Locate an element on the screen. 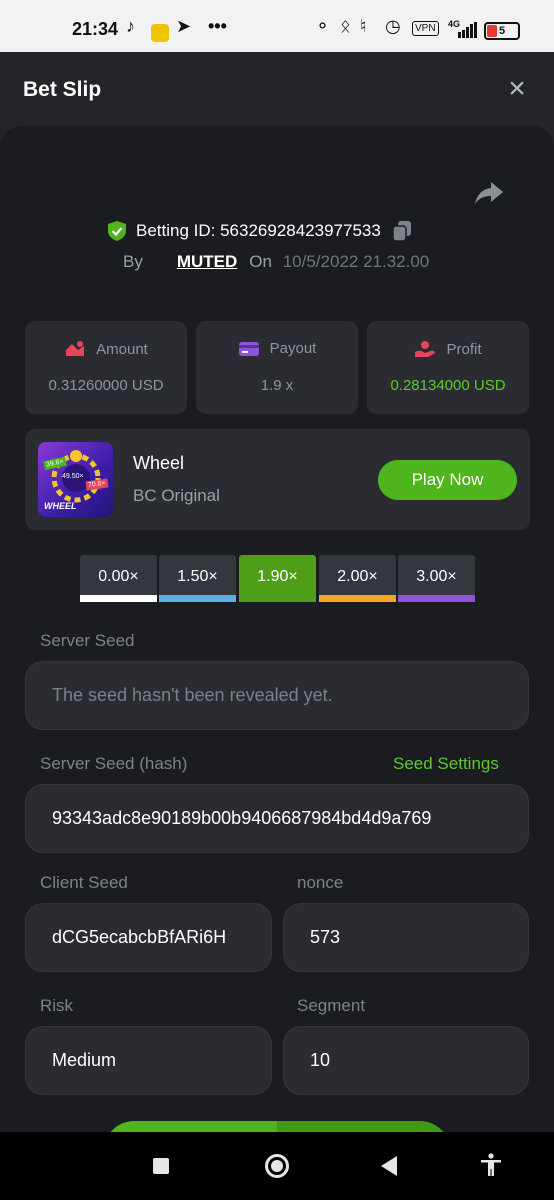 The height and width of the screenshot is (1200, 554). bluetooth-icon: ᛟ is located at coordinates (345, 26).